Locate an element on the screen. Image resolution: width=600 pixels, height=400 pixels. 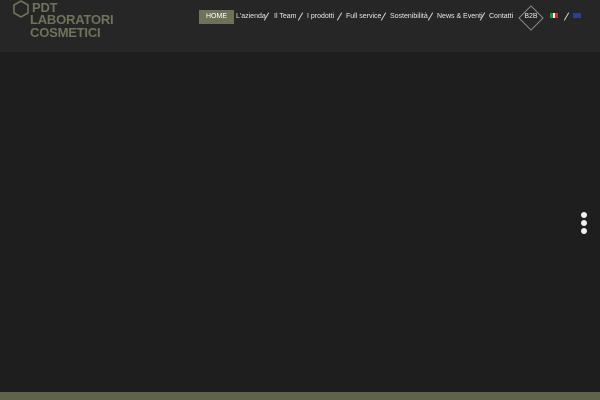
b2b-label: B2B is located at coordinates (531, 16).